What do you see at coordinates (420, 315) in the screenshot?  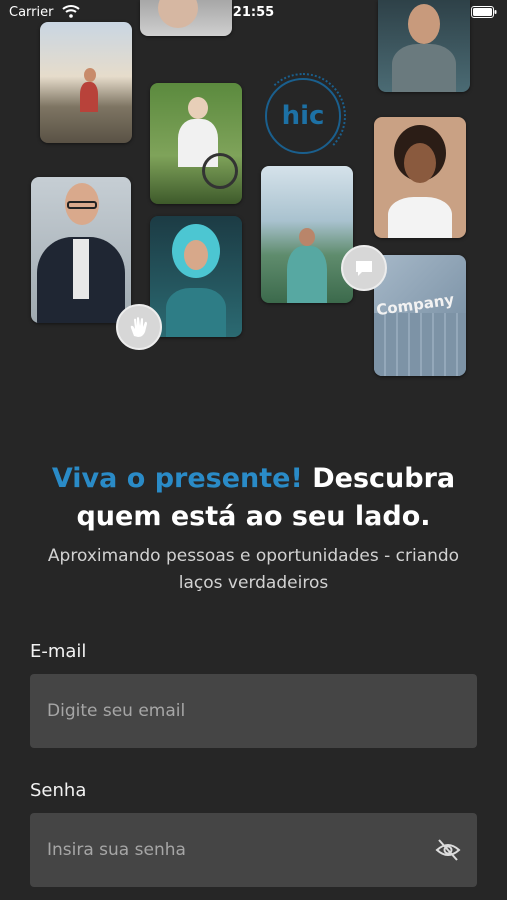 I see `photo-company-building: Company` at bounding box center [420, 315].